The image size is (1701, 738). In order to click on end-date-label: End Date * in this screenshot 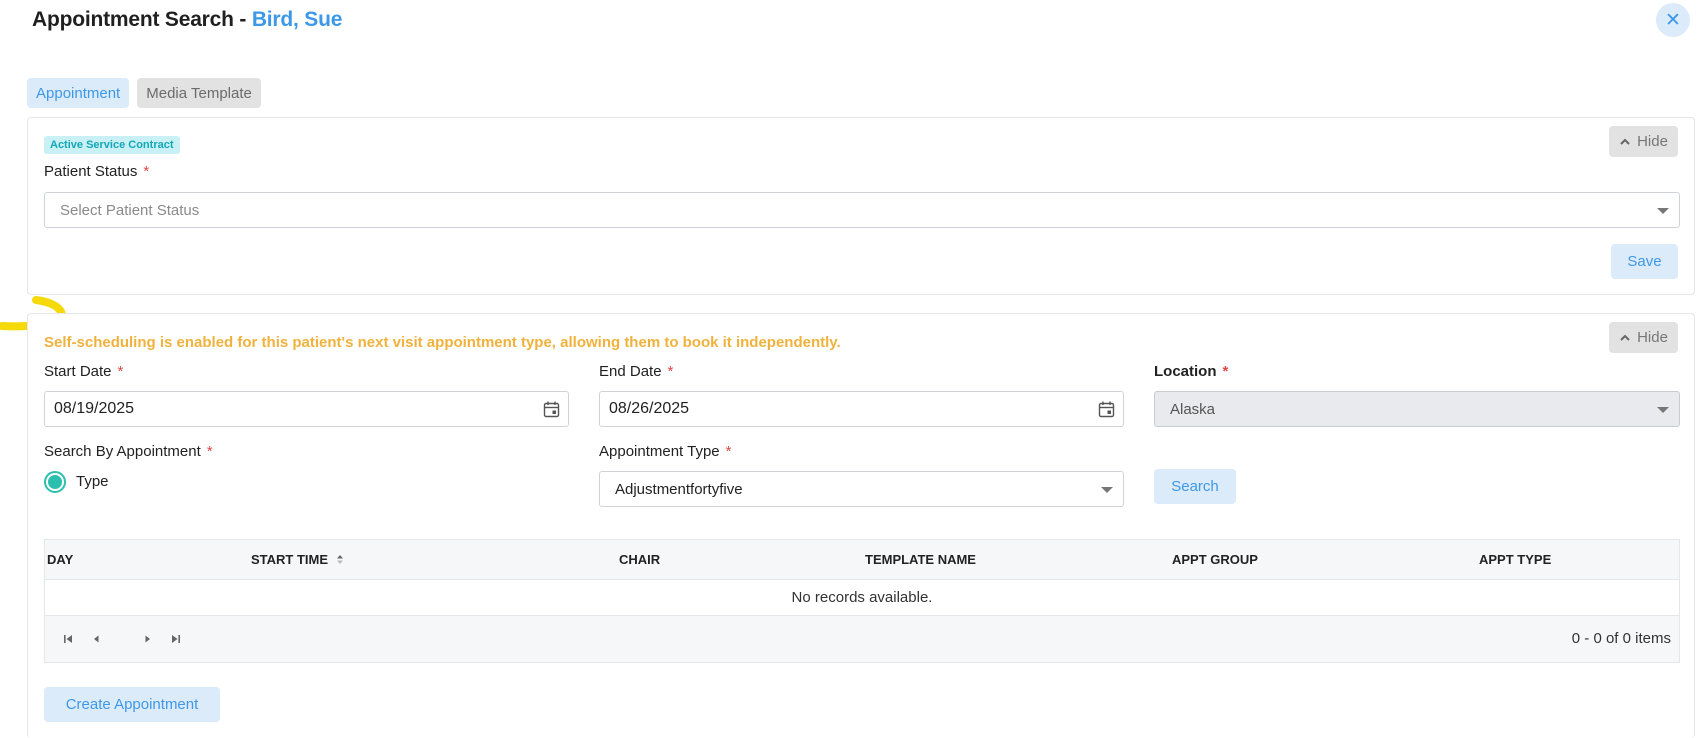, I will do `click(636, 371)`.